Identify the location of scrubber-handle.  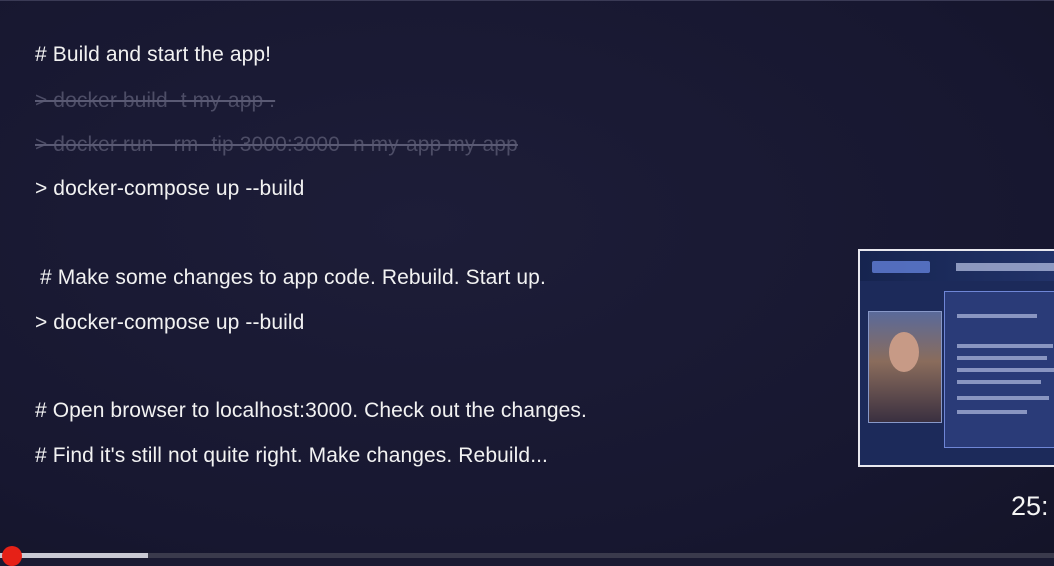
(12, 556).